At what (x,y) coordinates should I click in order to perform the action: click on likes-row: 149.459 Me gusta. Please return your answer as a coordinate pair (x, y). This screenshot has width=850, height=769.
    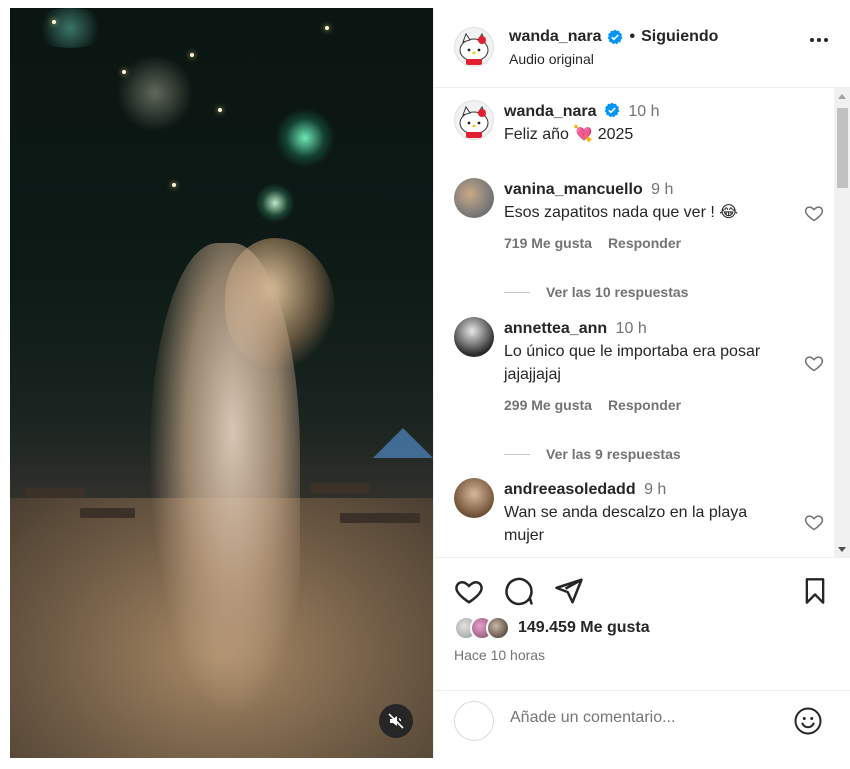
    Looking at the image, I should click on (552, 628).